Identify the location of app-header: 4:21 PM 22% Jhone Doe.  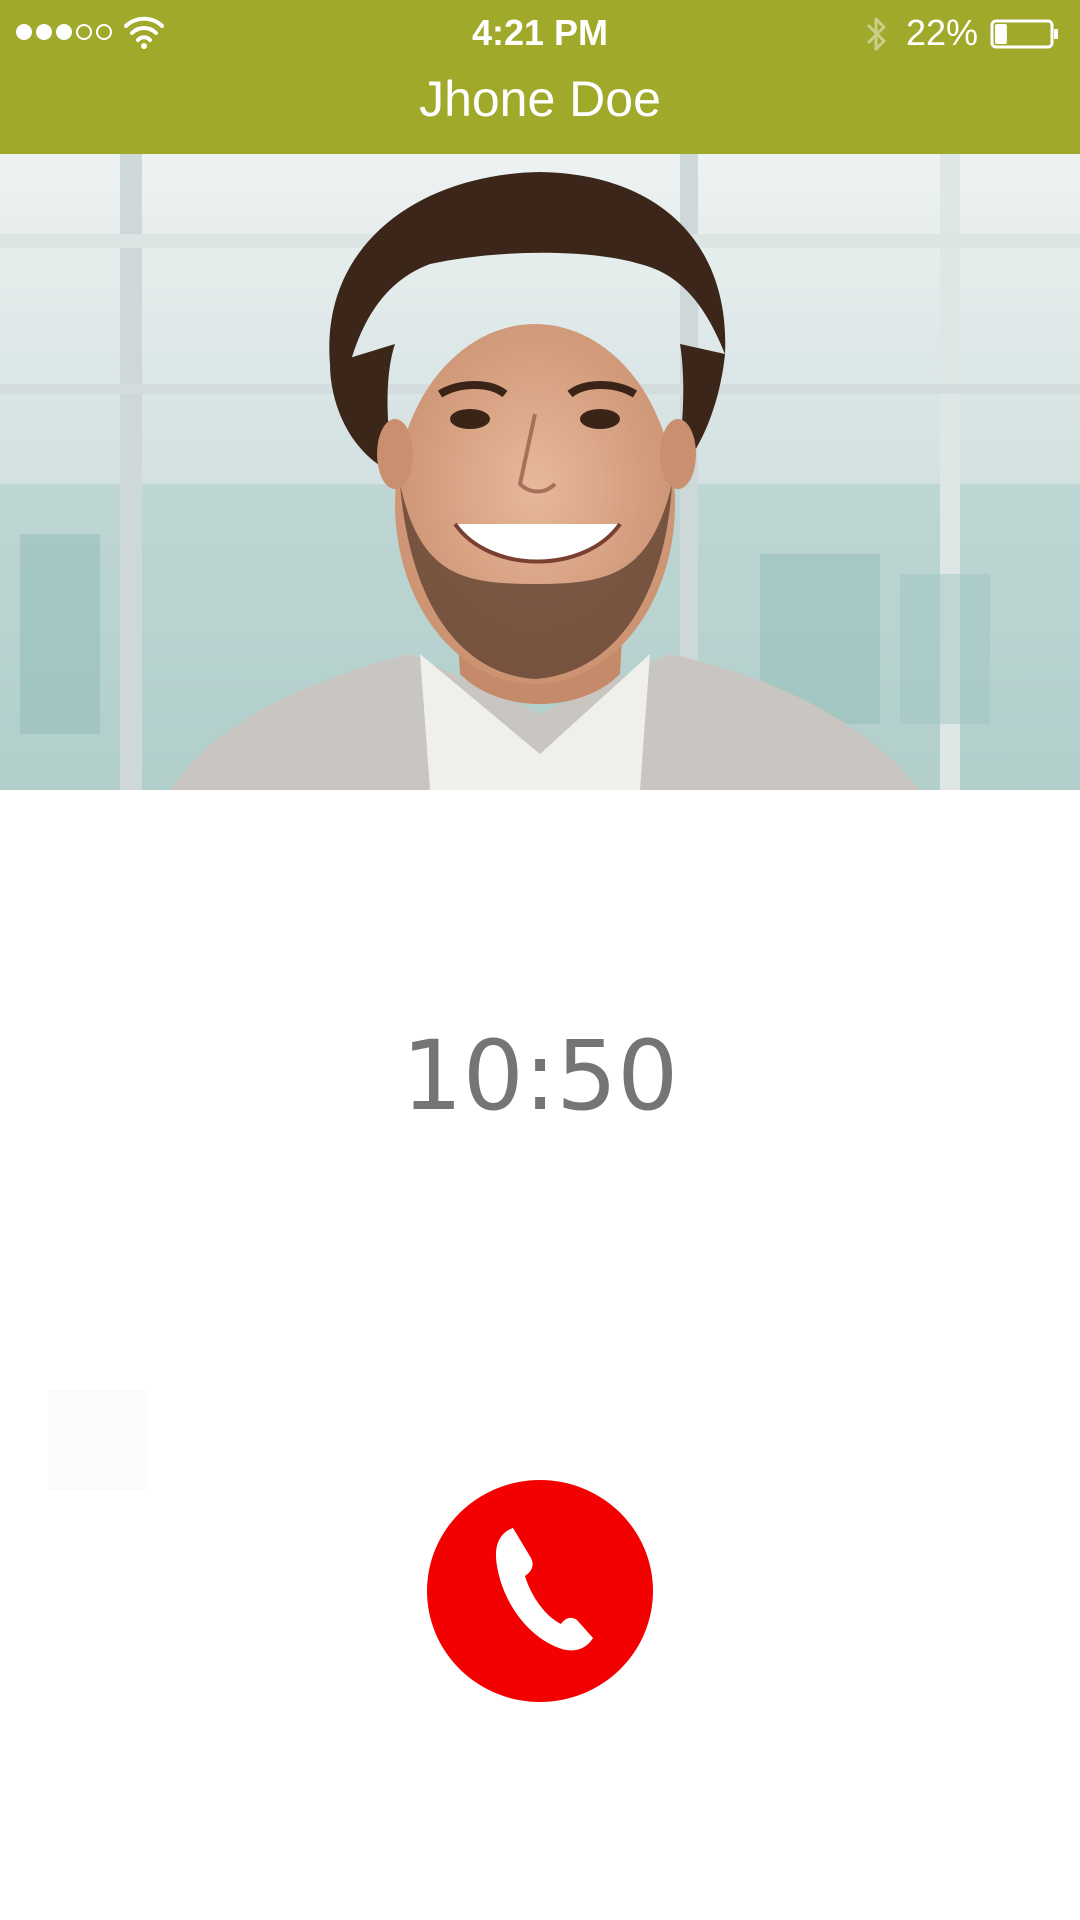
(540, 77).